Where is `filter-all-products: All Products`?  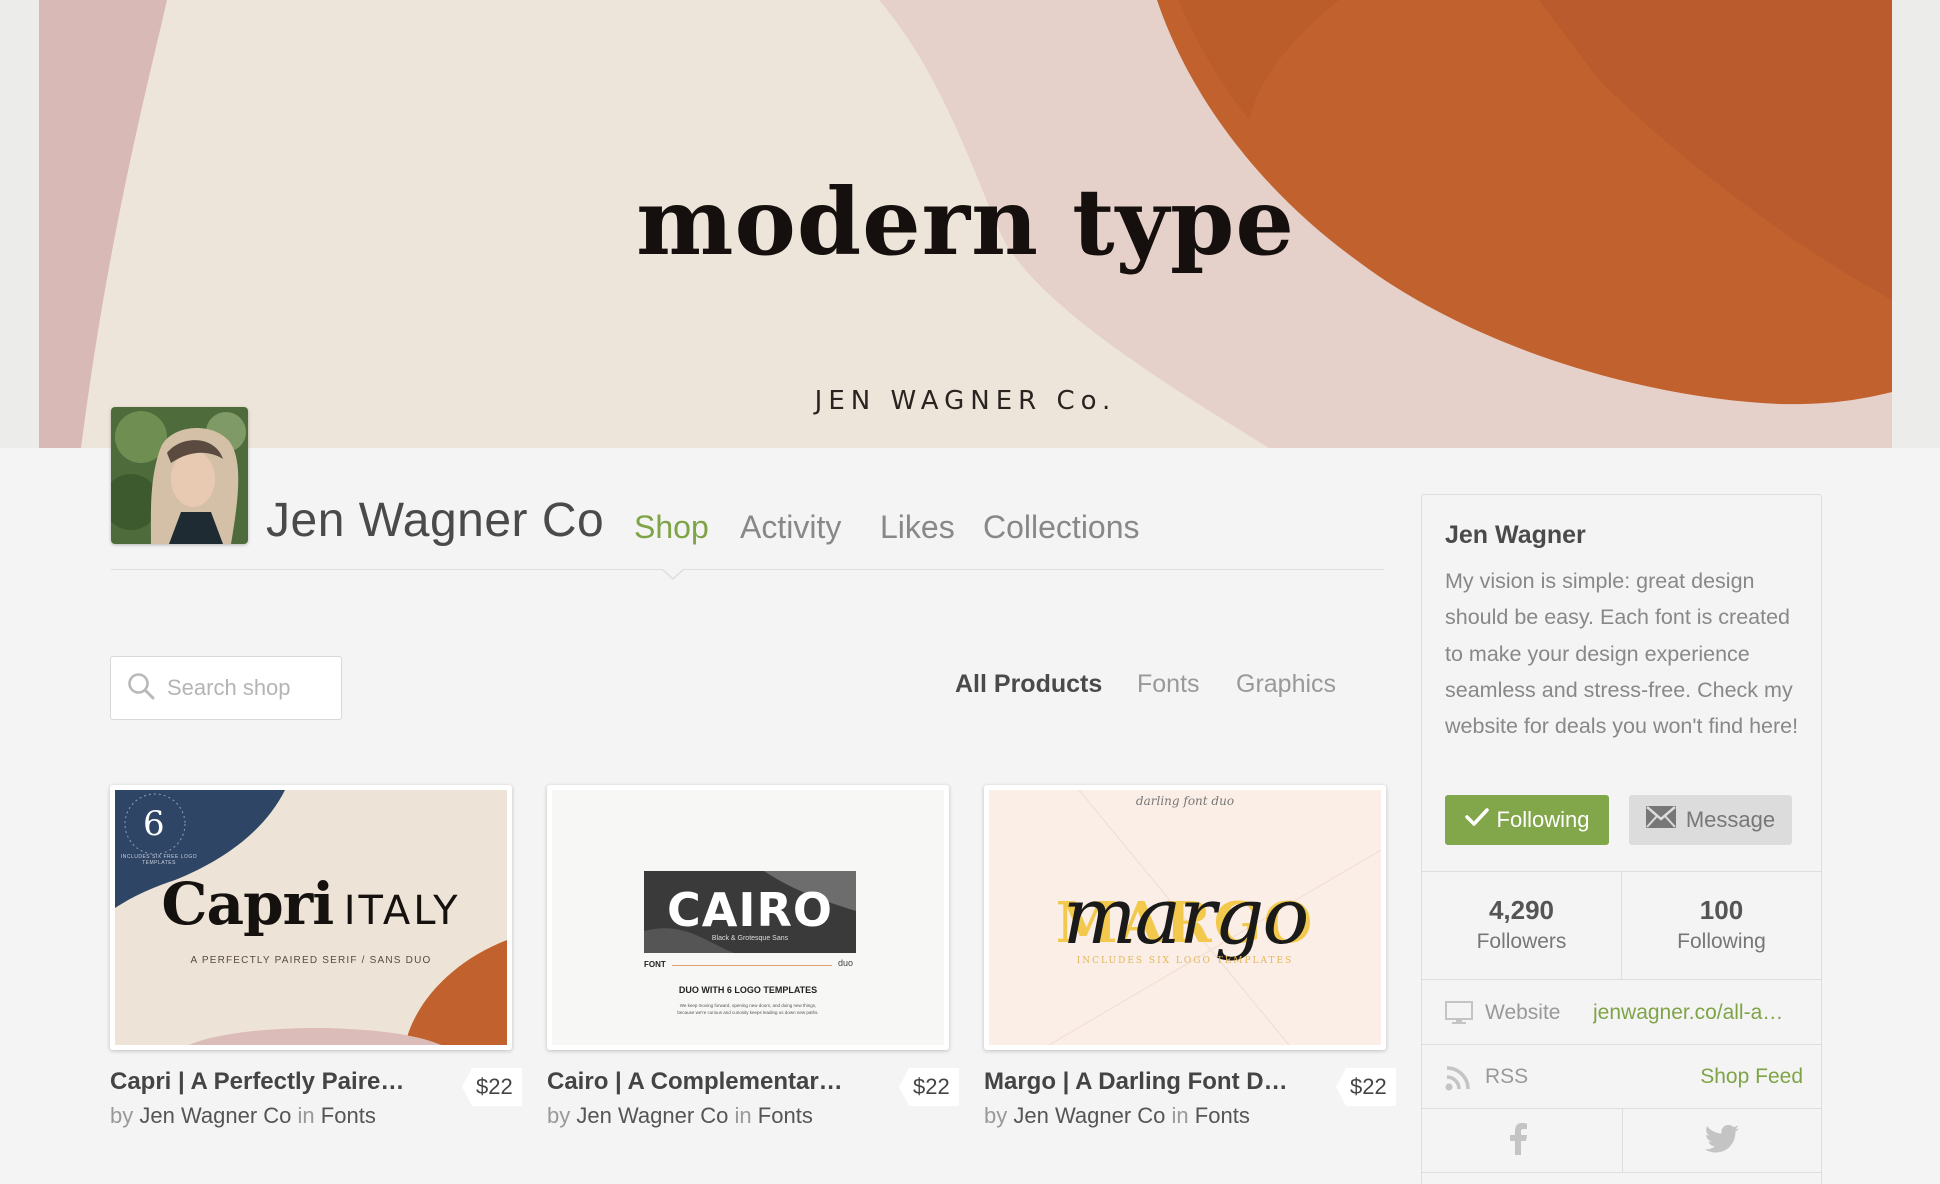 filter-all-products: All Products is located at coordinates (1028, 684).